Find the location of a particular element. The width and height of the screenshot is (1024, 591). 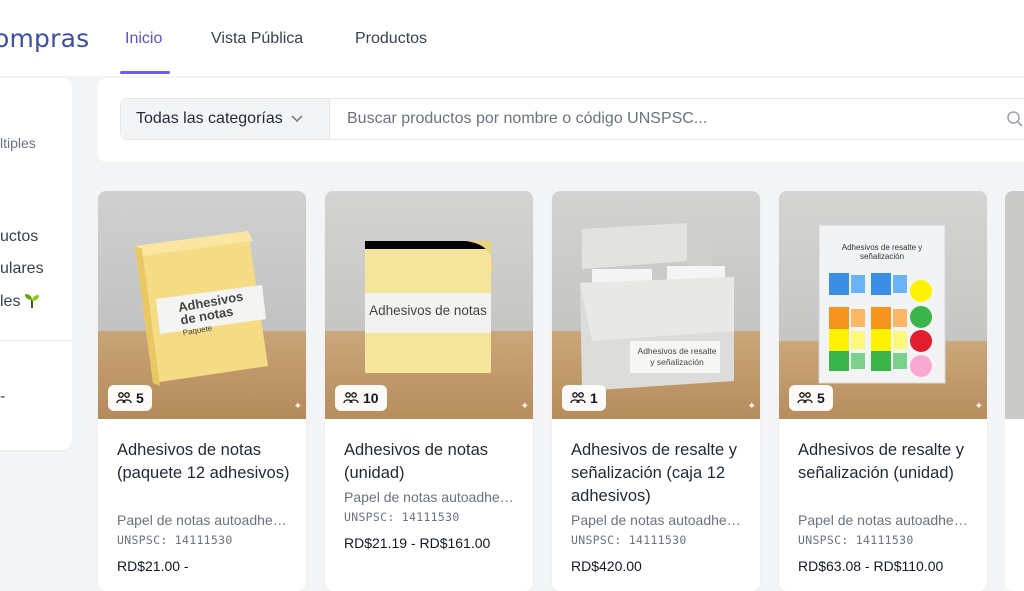

badge-count: 1 is located at coordinates (594, 398).